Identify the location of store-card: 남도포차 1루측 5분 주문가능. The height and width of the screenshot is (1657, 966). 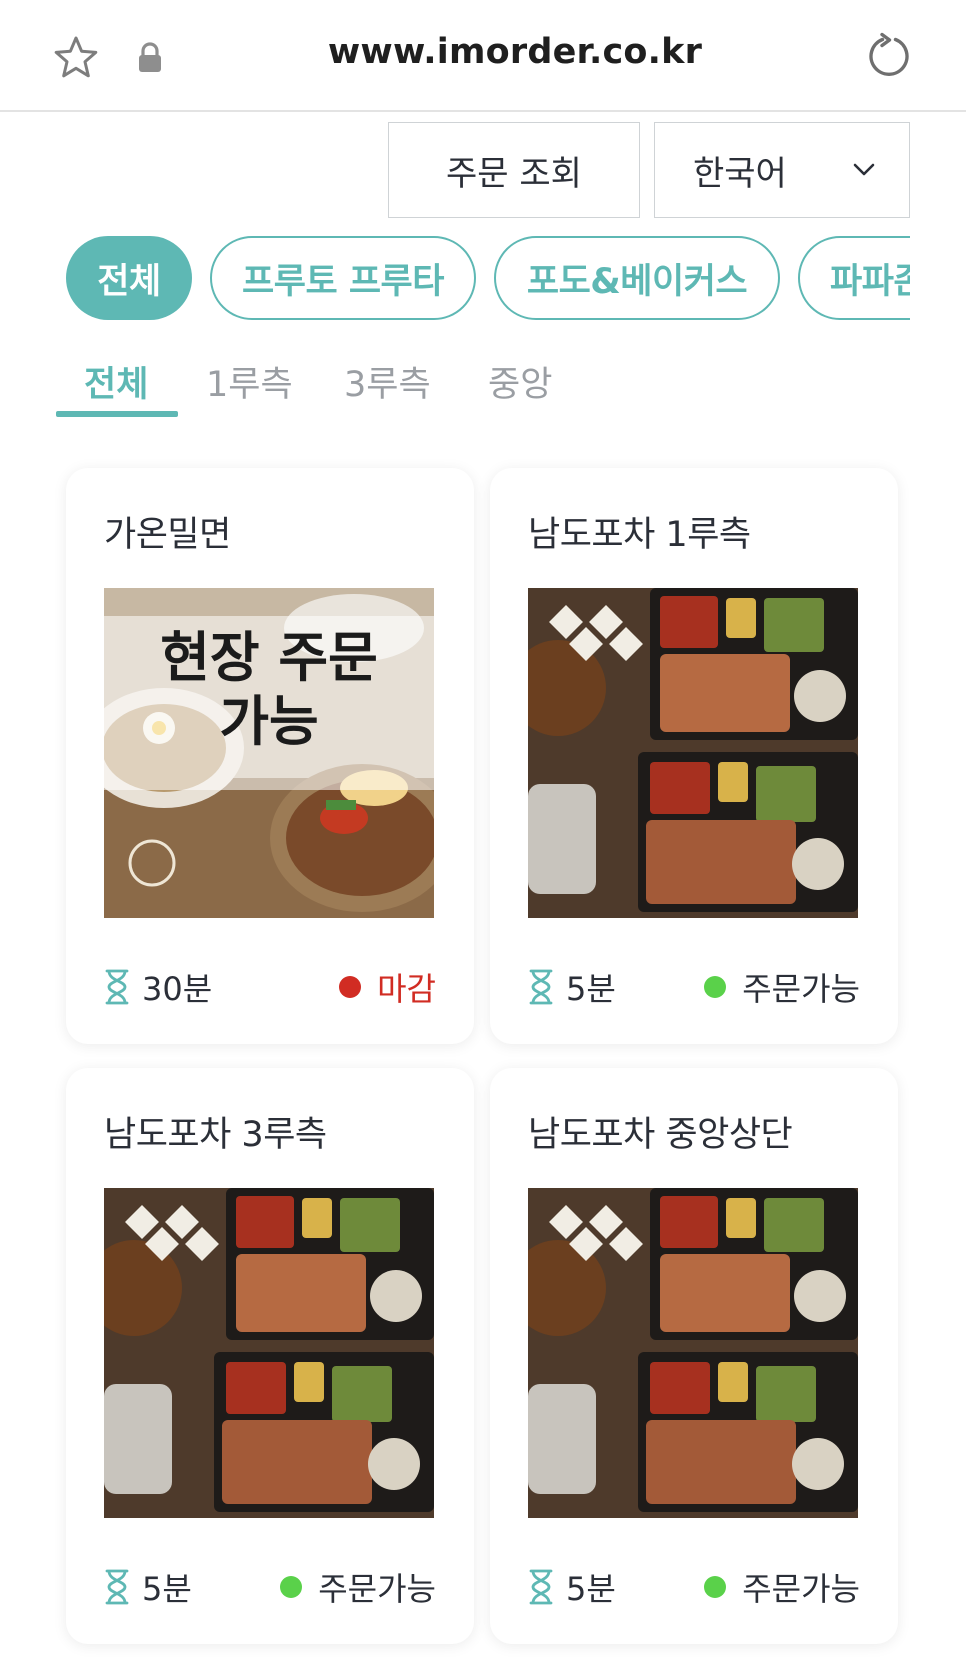
(694, 756).